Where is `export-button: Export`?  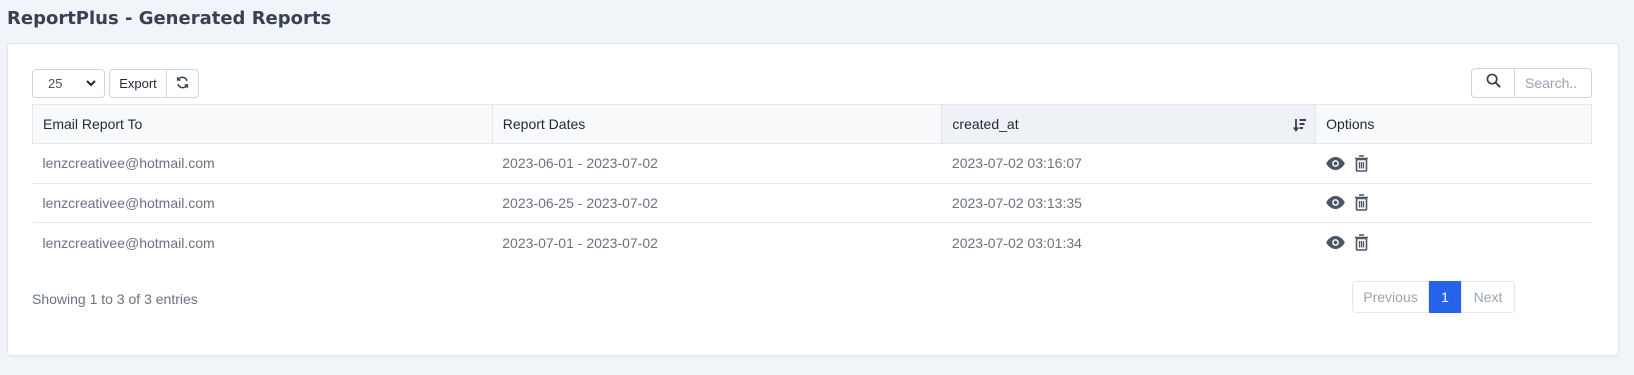
export-button: Export is located at coordinates (138, 83).